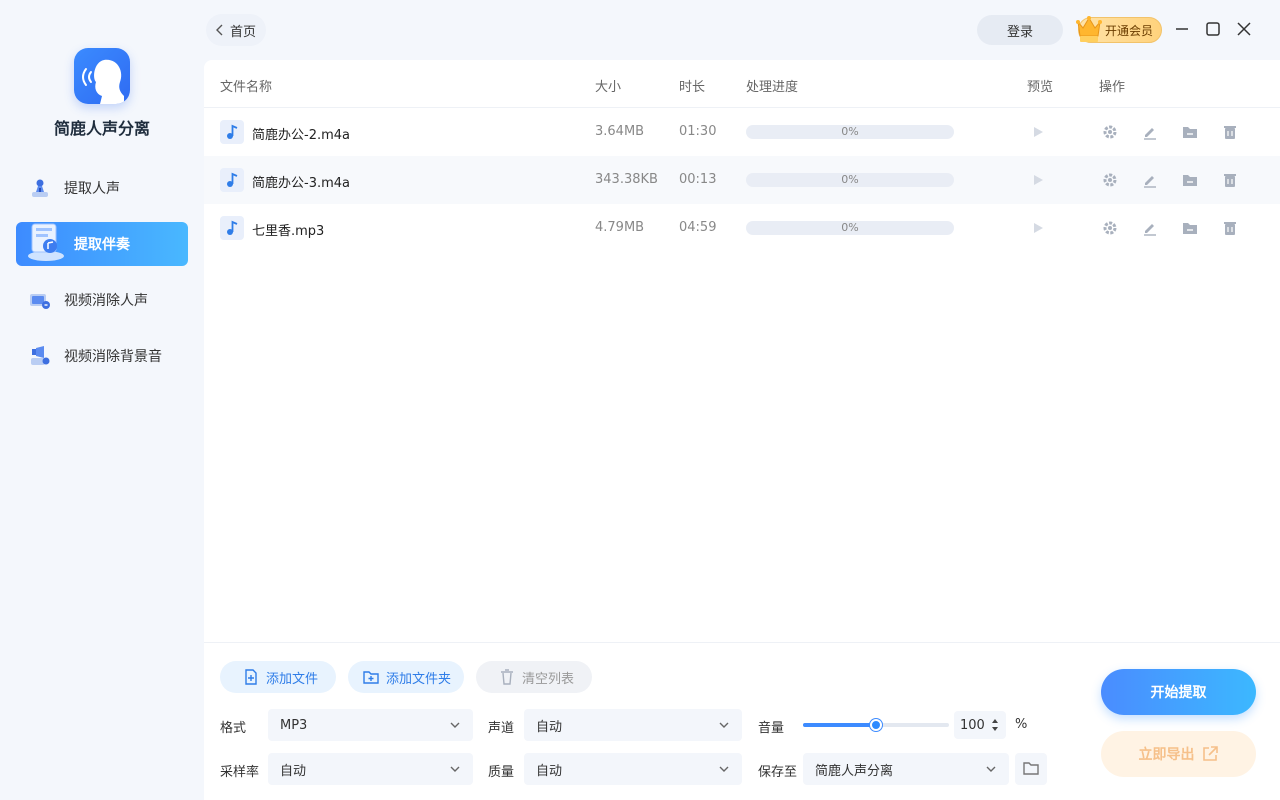  Describe the element at coordinates (288, 231) in the screenshot. I see `file-name: 七里香.mp3` at that location.